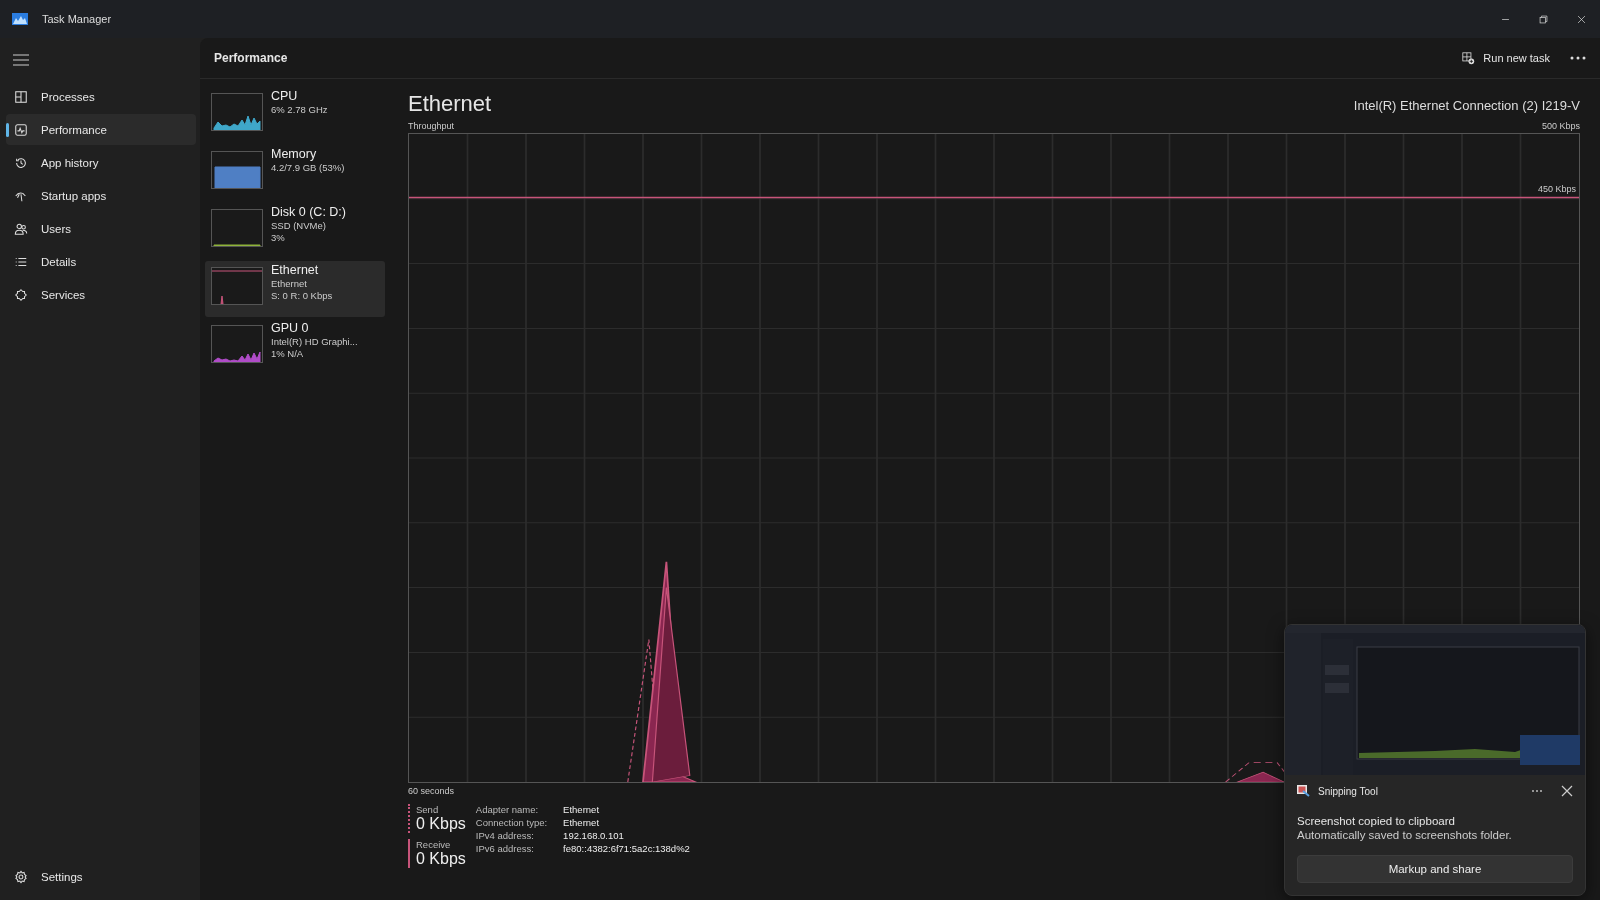 This screenshot has width=1600, height=900. I want to click on adapter-name: Intel(R) Ethernet Connection (2) I219-V, so click(1466, 105).